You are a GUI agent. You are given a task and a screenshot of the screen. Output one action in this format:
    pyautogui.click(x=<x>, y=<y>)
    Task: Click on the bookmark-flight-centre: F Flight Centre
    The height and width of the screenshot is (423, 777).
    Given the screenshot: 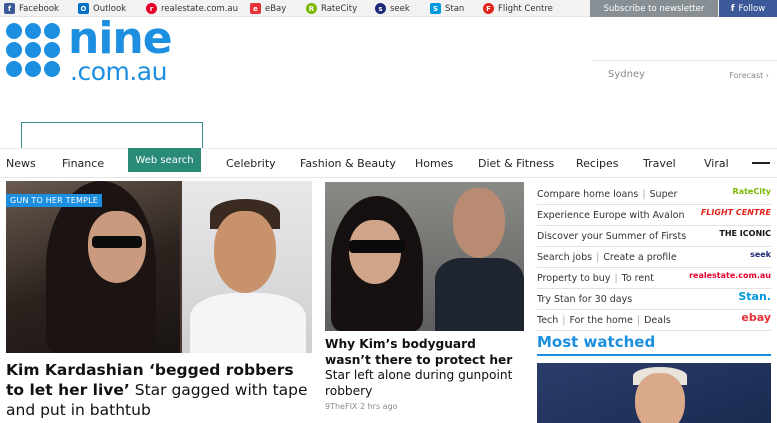 What is the action you would take?
    pyautogui.click(x=518, y=8)
    